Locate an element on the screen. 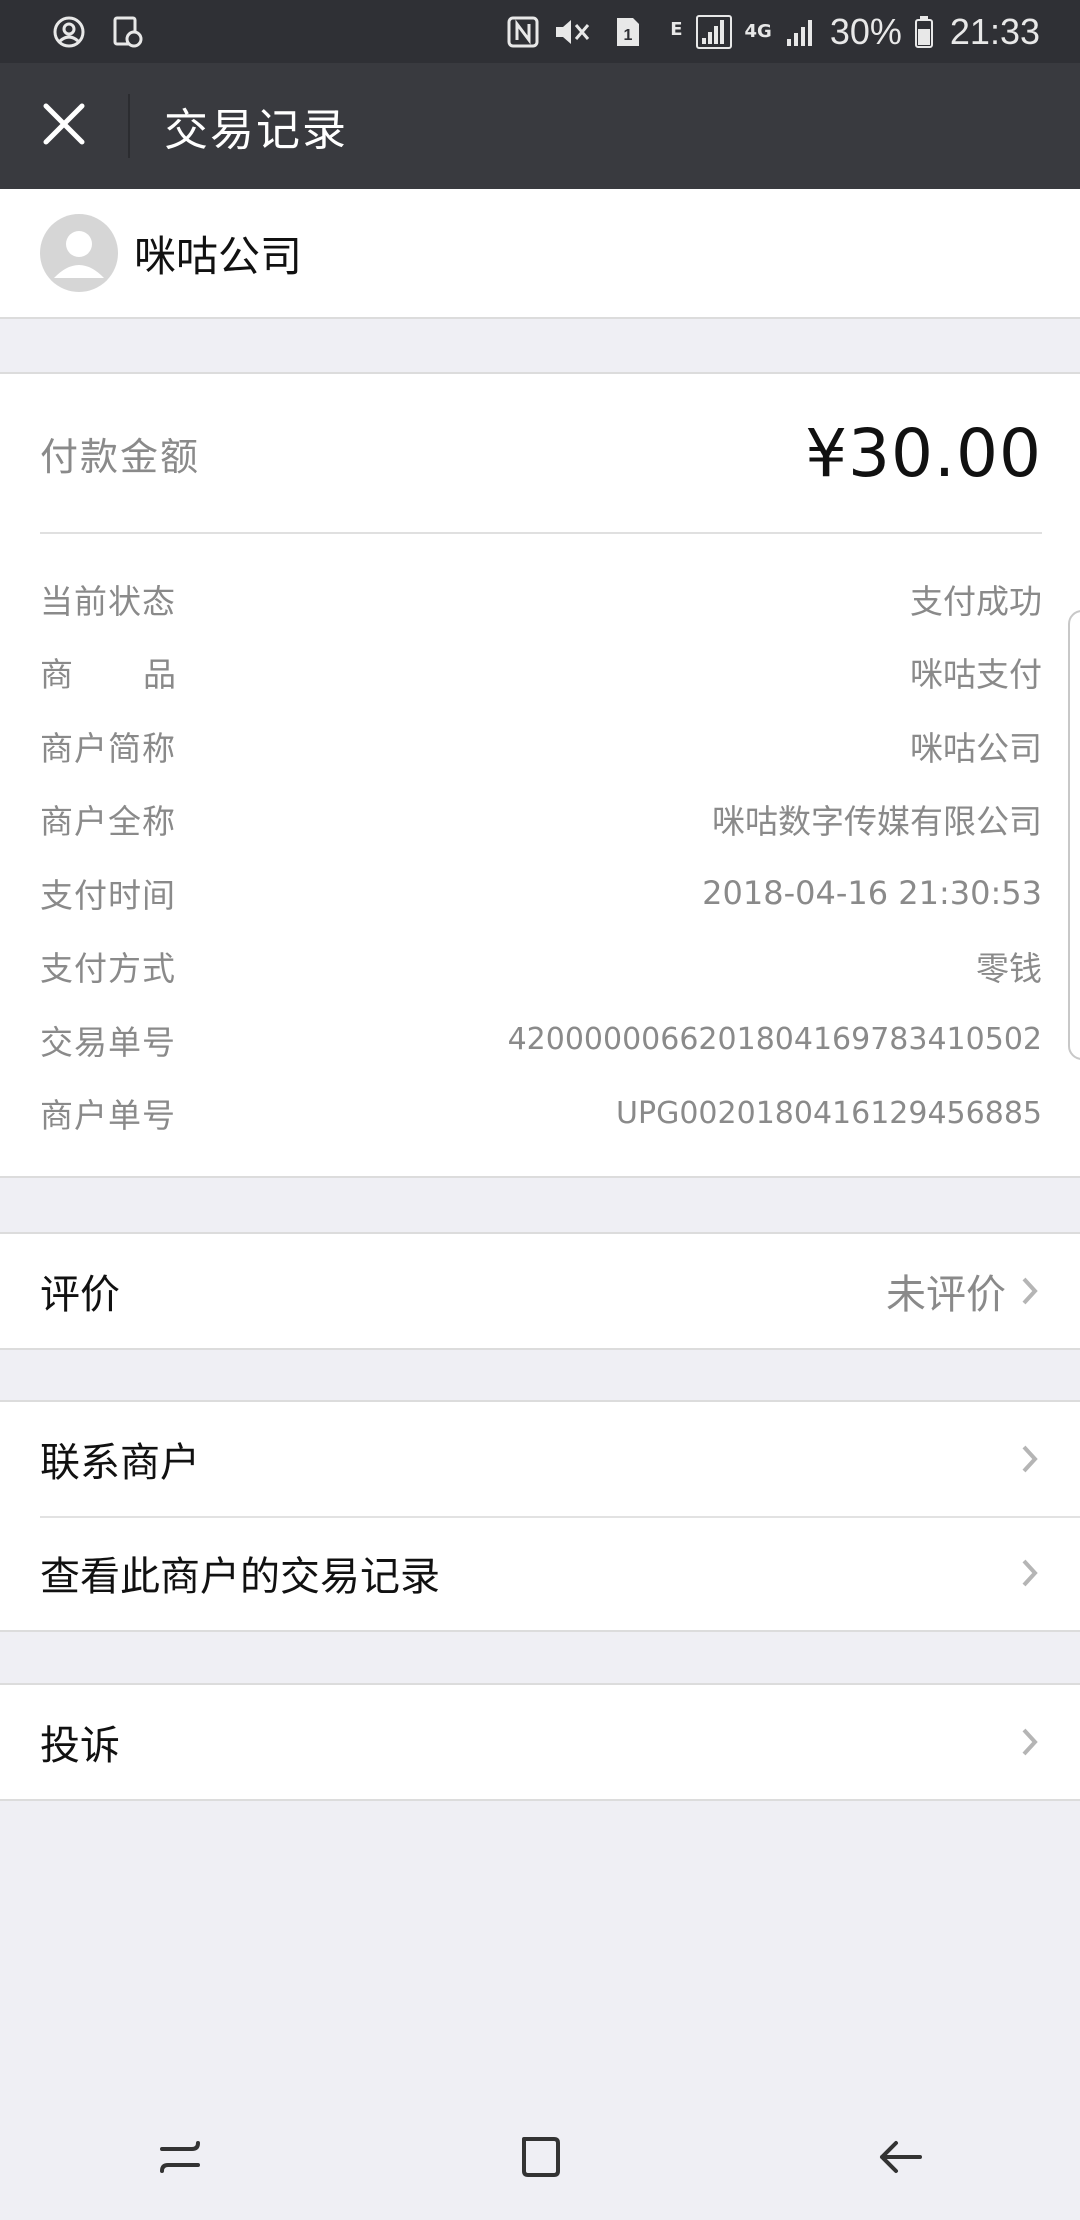  merchant-name: 咪咕公司 is located at coordinates (218, 256).